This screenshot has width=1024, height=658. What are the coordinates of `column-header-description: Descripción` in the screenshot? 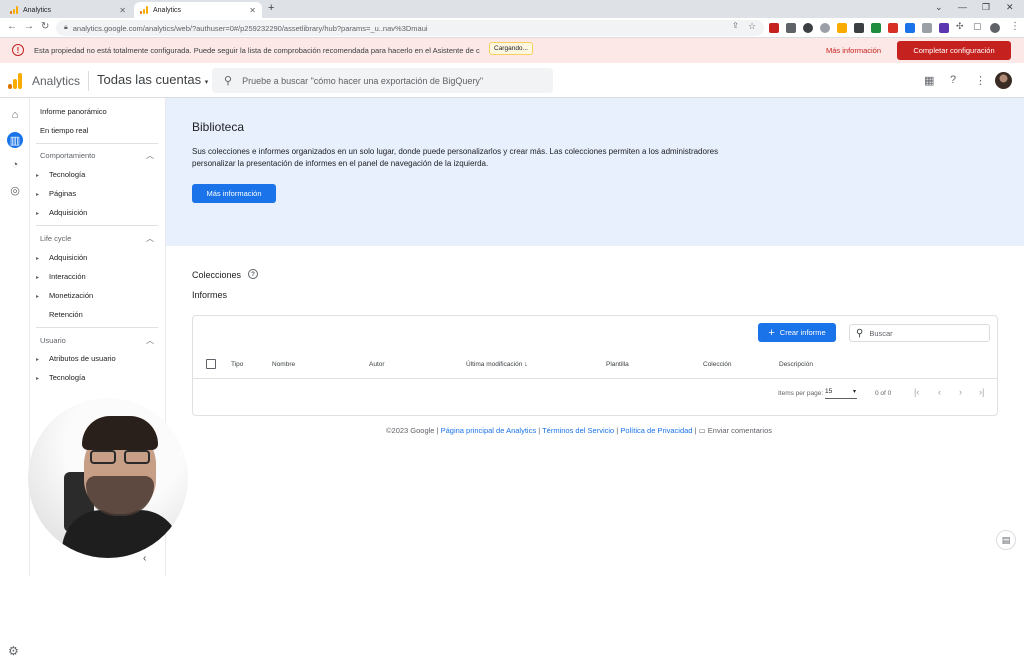 It's located at (796, 364).